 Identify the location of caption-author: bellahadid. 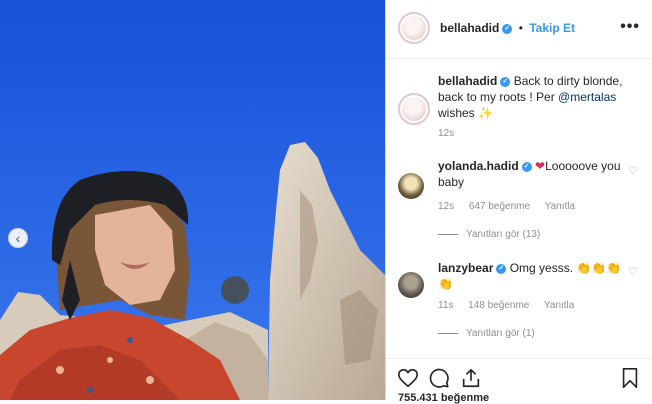
(467, 81).